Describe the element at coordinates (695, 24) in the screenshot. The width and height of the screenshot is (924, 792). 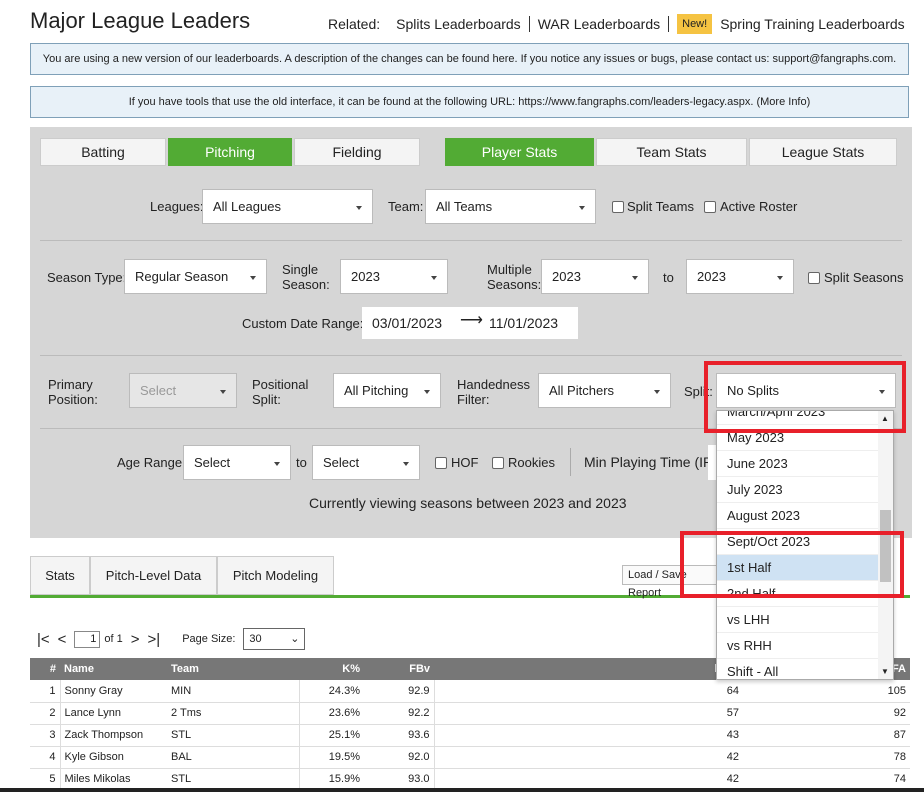
I see `new-badge: New!` at that location.